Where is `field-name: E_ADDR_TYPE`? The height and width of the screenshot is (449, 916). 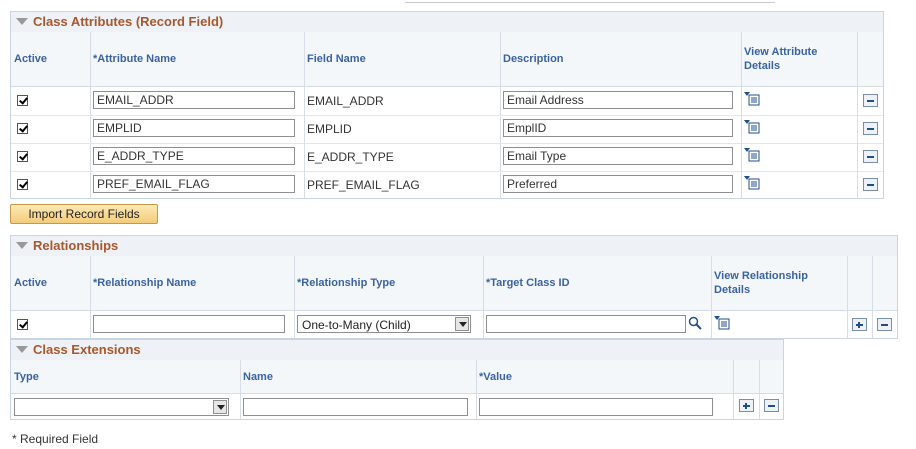 field-name: E_ADDR_TYPE is located at coordinates (350, 157).